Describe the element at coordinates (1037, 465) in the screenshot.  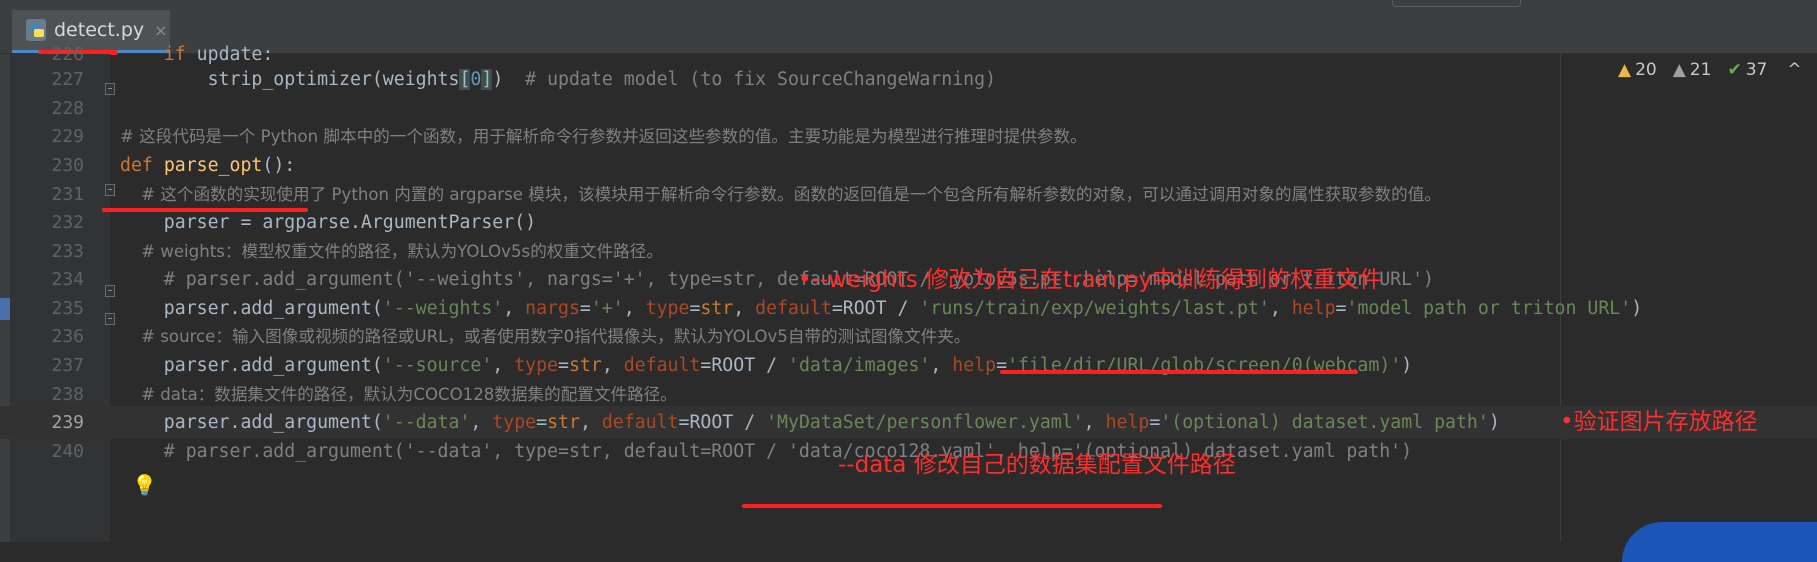
I see `annotation-data: --data 修改自己的数据集配置文件路径` at that location.